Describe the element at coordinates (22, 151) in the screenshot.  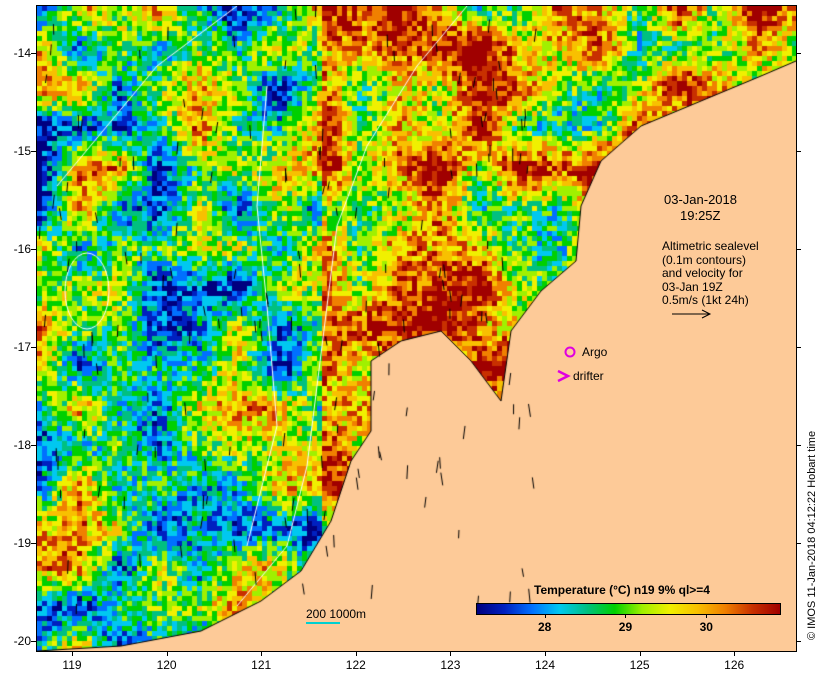
I see `lat-tick-label: -15` at that location.